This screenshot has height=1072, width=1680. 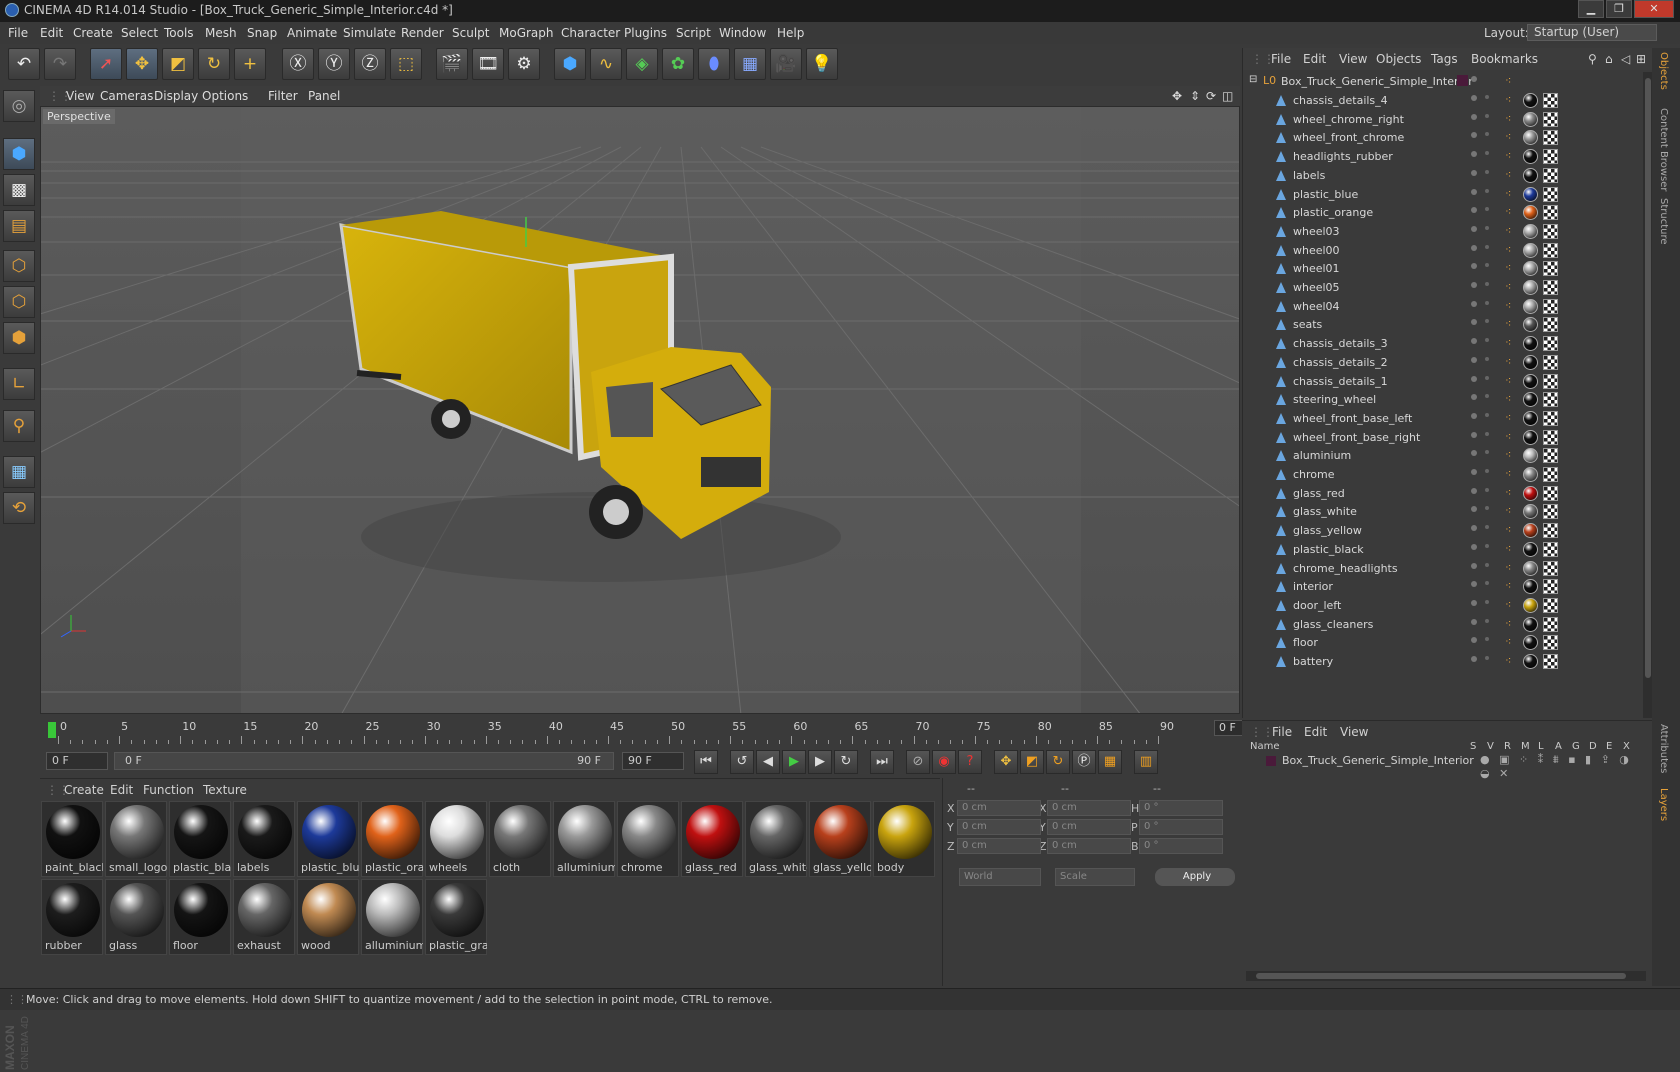 I want to click on material-swatch: small_logo, so click(x=136, y=839).